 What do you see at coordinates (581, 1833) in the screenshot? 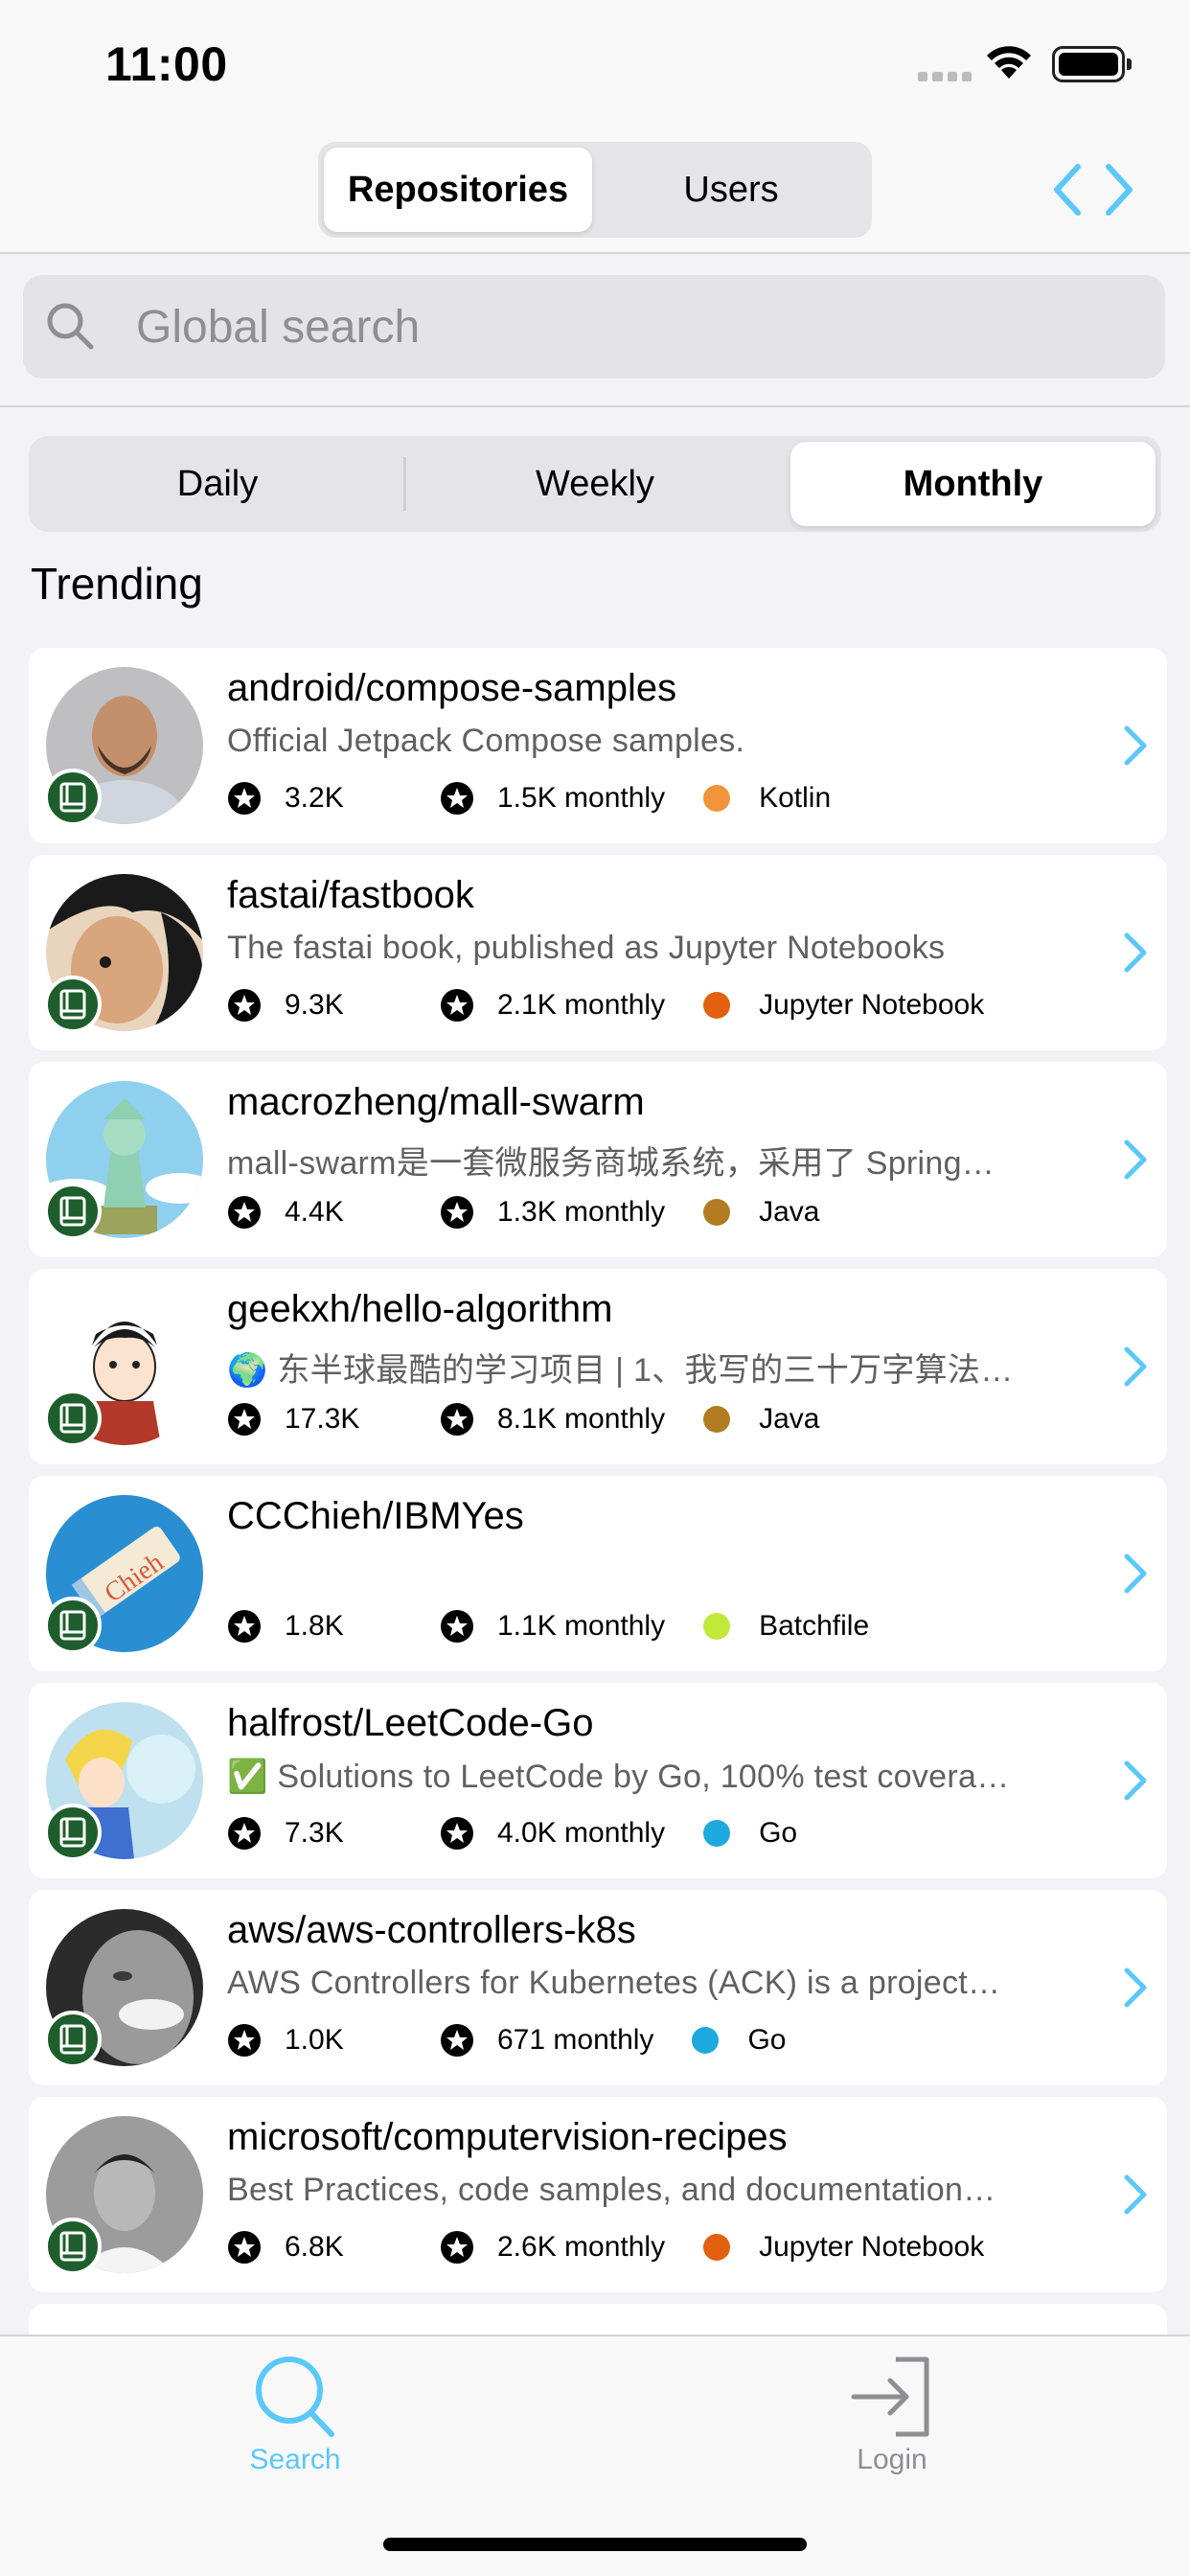
I see `repo-monthly-stars: 4.0K monthly` at bounding box center [581, 1833].